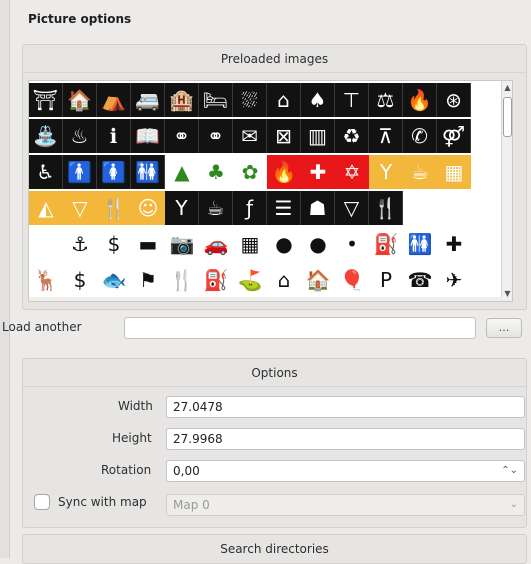 This screenshot has height=564, width=531. I want to click on width-input: 27.0478, so click(345, 407).